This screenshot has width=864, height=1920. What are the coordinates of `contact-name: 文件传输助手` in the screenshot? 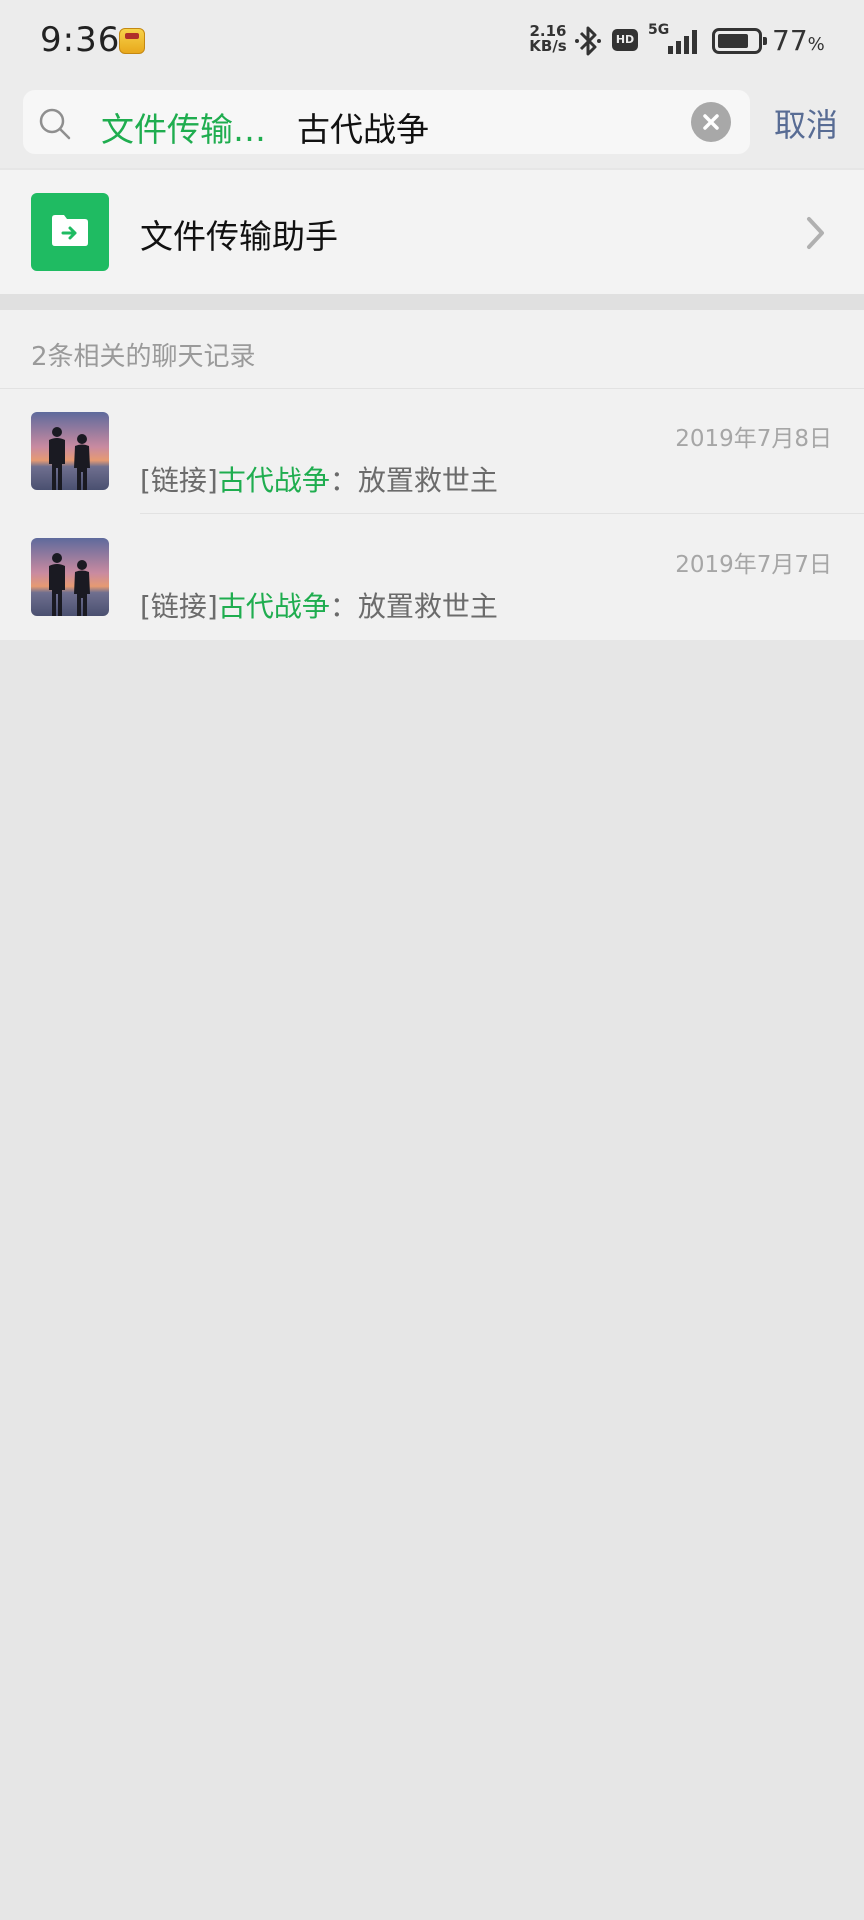 It's located at (239, 236).